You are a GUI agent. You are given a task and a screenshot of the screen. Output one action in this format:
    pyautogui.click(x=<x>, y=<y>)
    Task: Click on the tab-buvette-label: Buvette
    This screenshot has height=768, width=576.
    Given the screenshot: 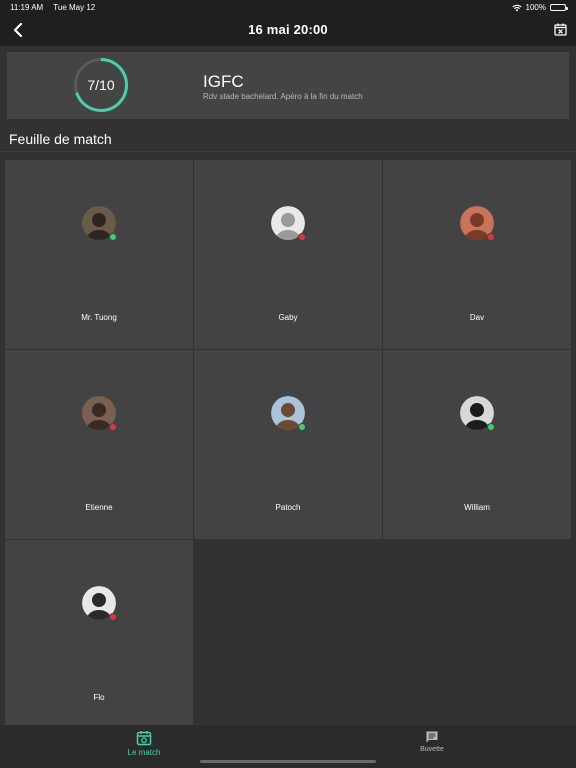 What is the action you would take?
    pyautogui.click(x=432, y=749)
    